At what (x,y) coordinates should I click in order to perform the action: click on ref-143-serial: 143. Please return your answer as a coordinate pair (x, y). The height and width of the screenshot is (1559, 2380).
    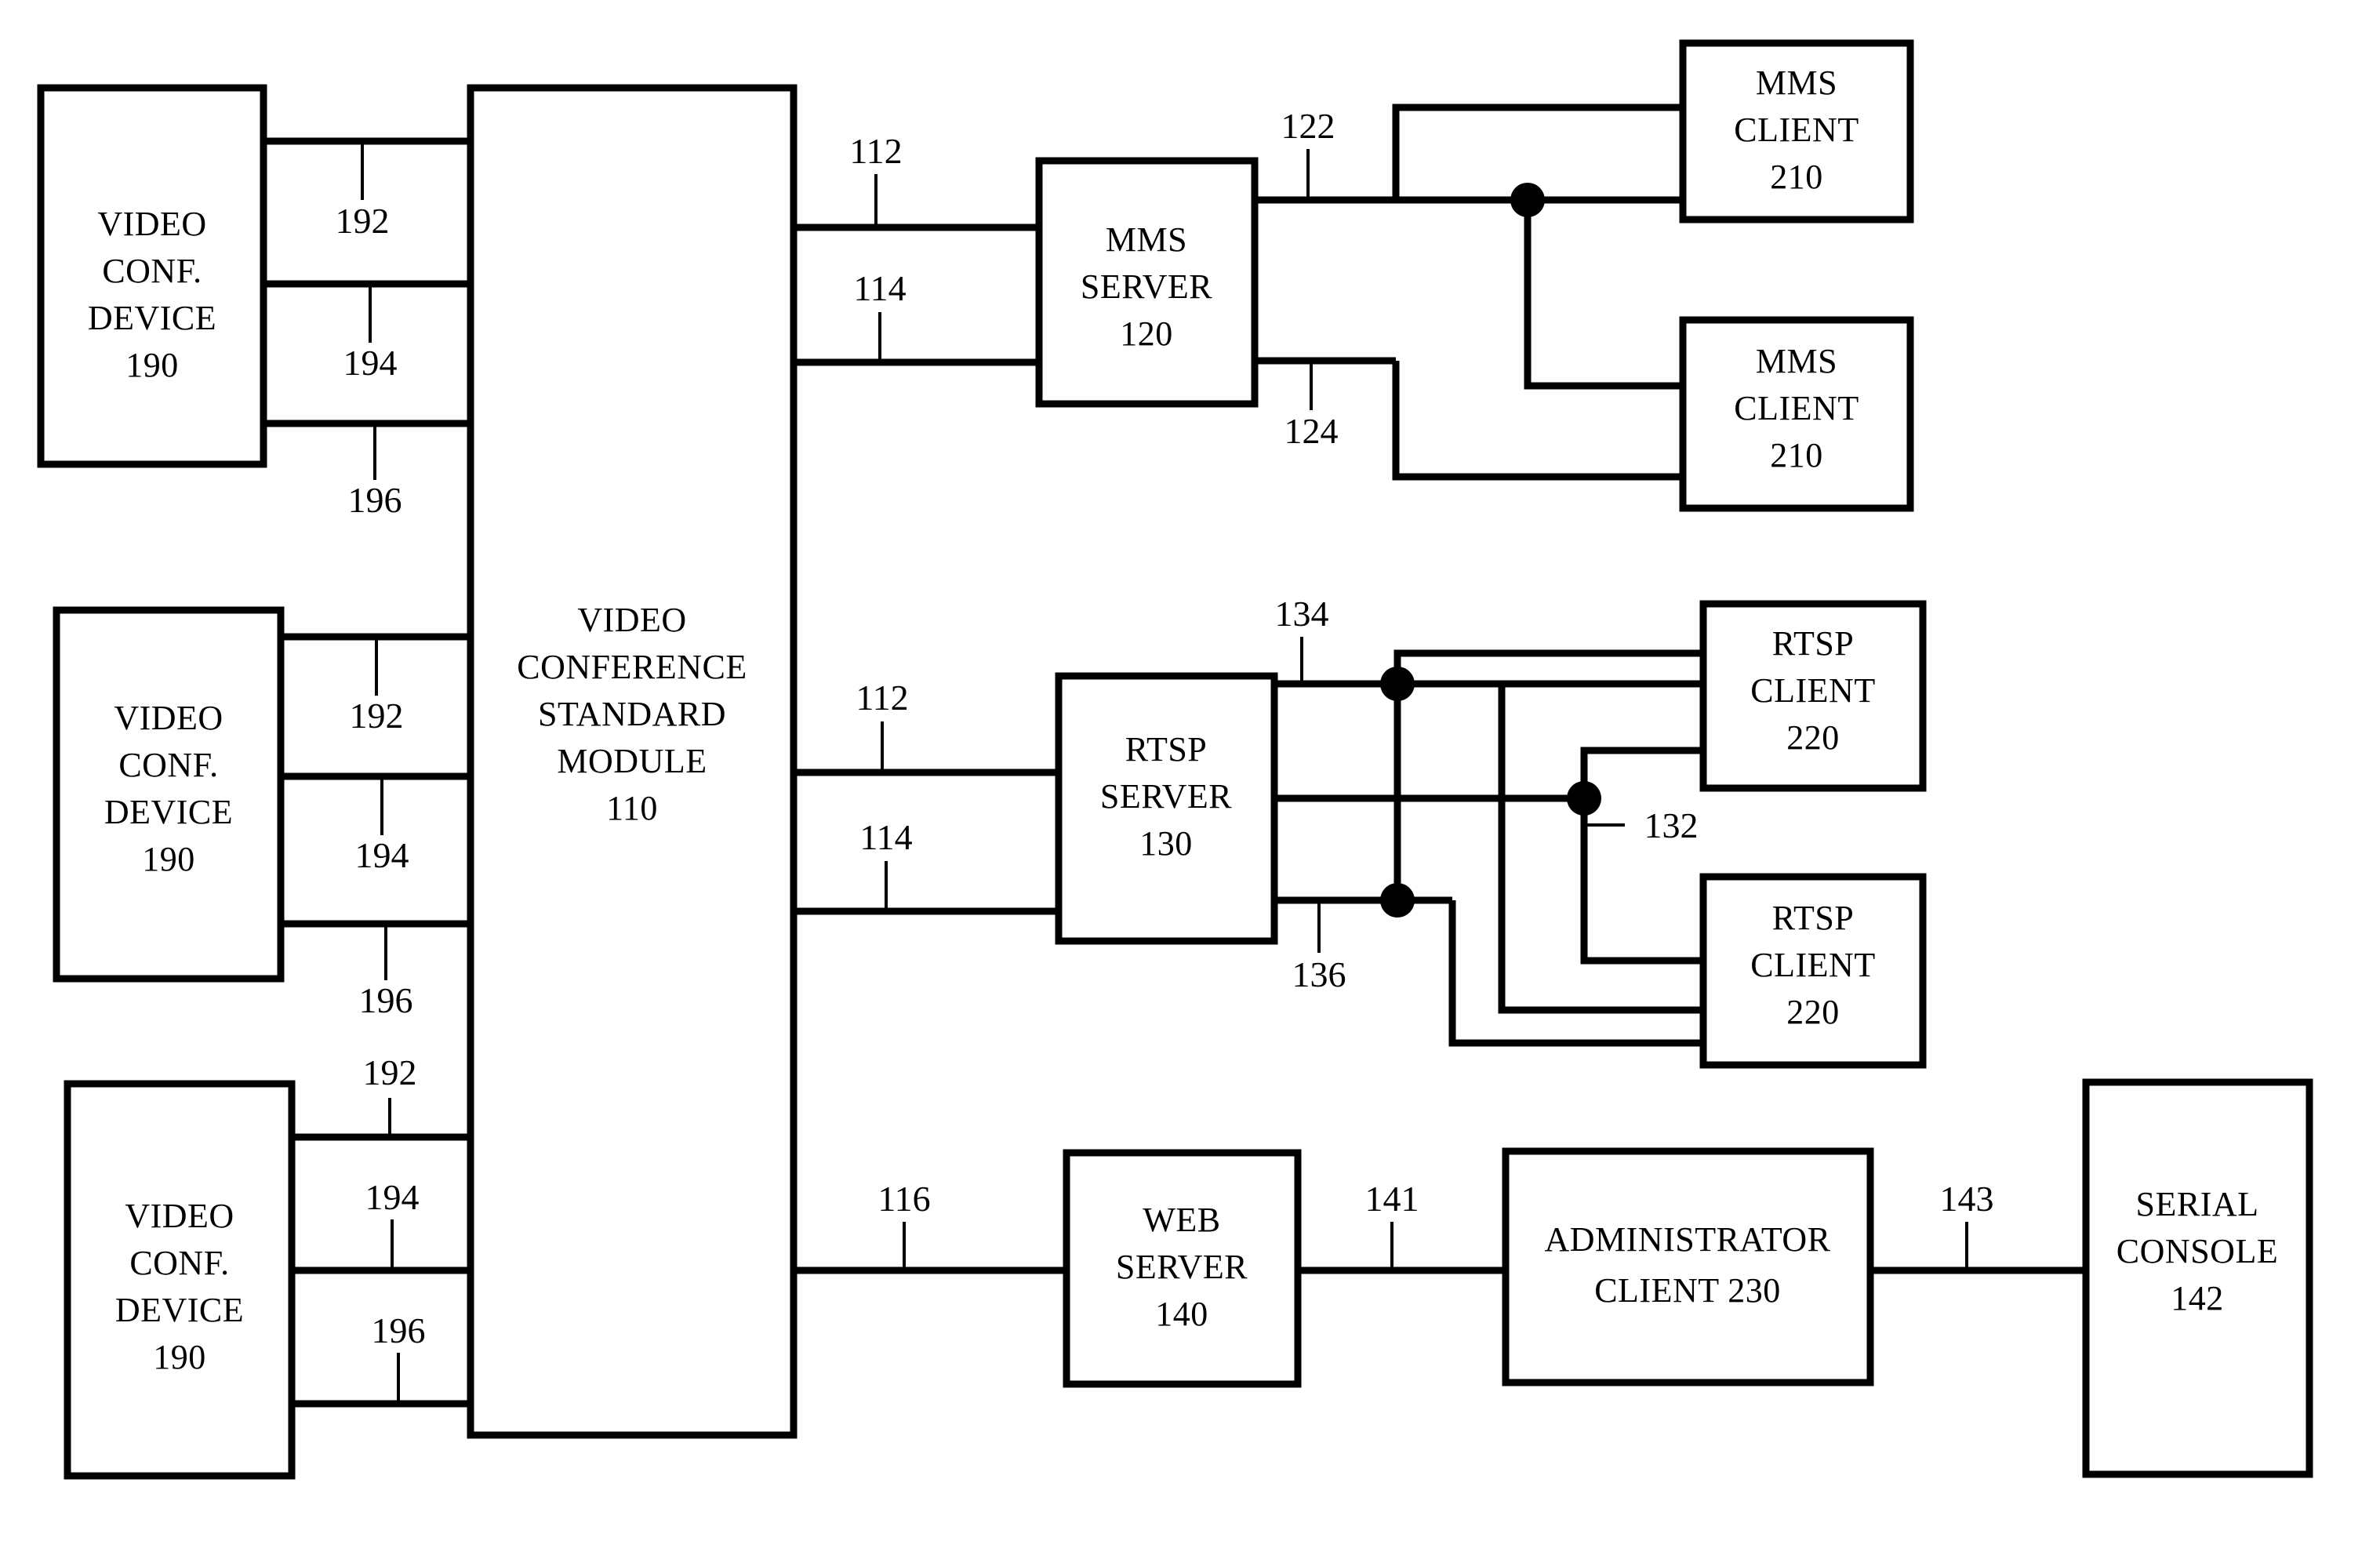
    Looking at the image, I should click on (1967, 1224).